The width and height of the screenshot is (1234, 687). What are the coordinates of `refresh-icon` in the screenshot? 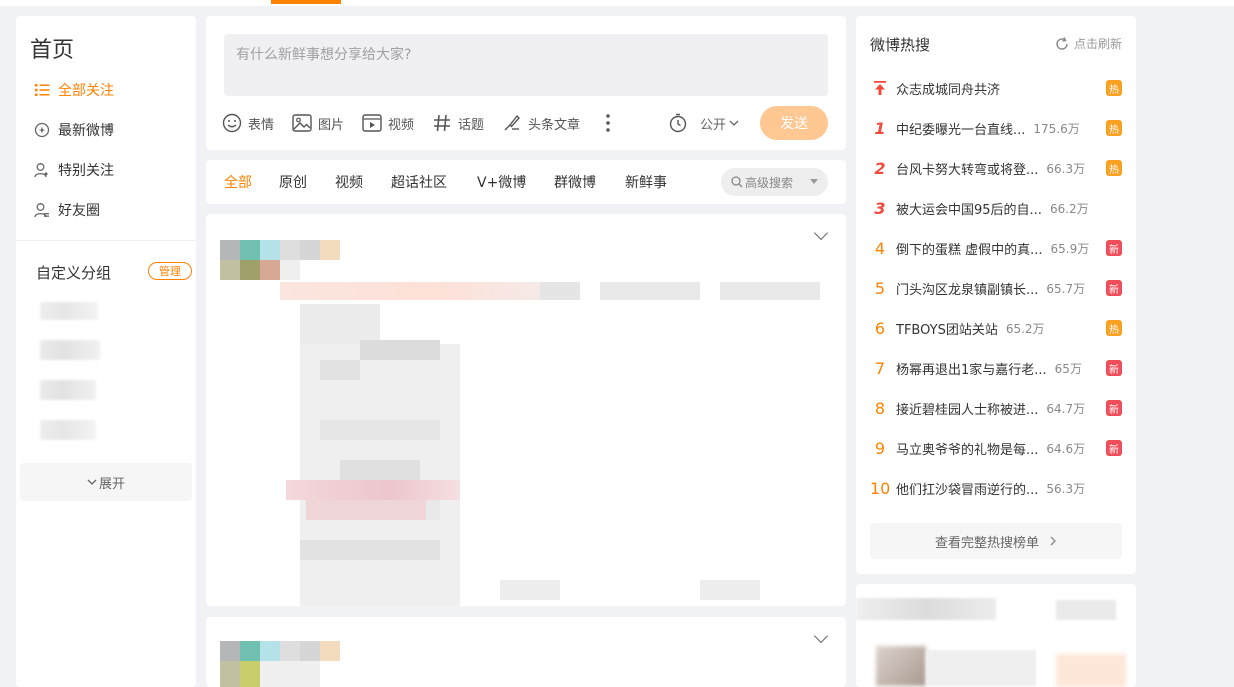 It's located at (1062, 43).